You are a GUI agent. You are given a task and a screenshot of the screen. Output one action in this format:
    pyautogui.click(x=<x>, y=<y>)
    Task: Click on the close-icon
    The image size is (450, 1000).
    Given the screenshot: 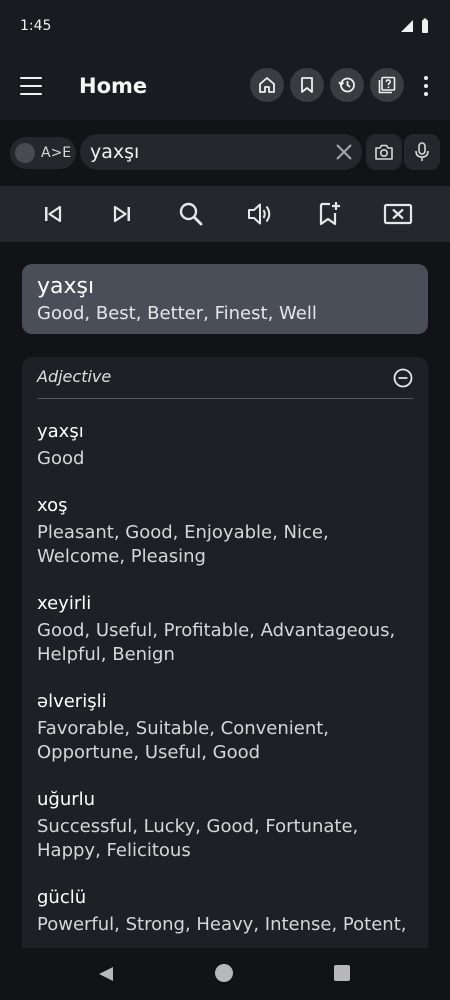 What is the action you would take?
    pyautogui.click(x=344, y=152)
    